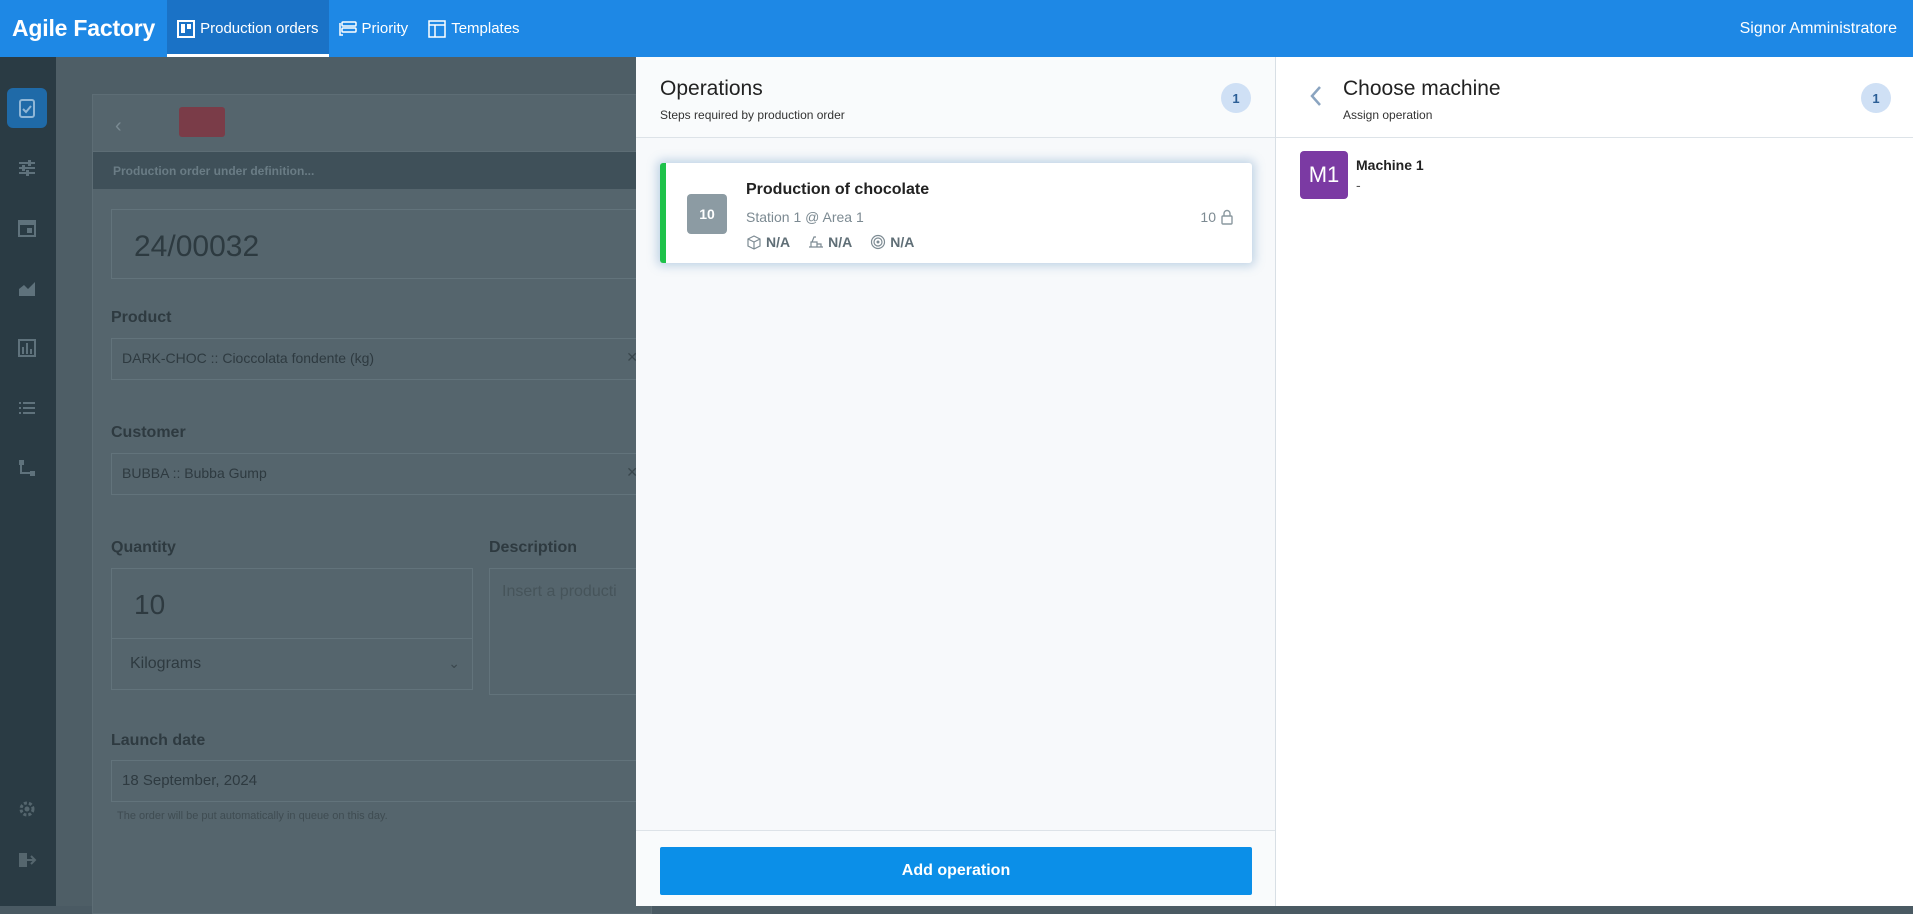  Describe the element at coordinates (454, 663) in the screenshot. I see `chevron-down-icon: ⌄` at that location.